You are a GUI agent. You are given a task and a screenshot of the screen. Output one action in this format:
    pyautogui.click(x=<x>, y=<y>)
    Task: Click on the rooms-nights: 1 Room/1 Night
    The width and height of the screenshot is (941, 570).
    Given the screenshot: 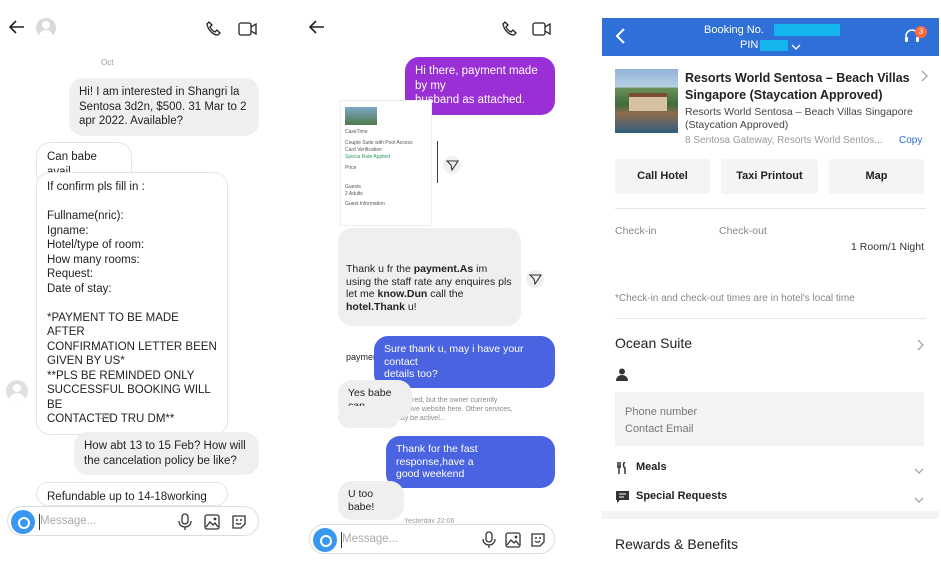 What is the action you would take?
    pyautogui.click(x=887, y=247)
    